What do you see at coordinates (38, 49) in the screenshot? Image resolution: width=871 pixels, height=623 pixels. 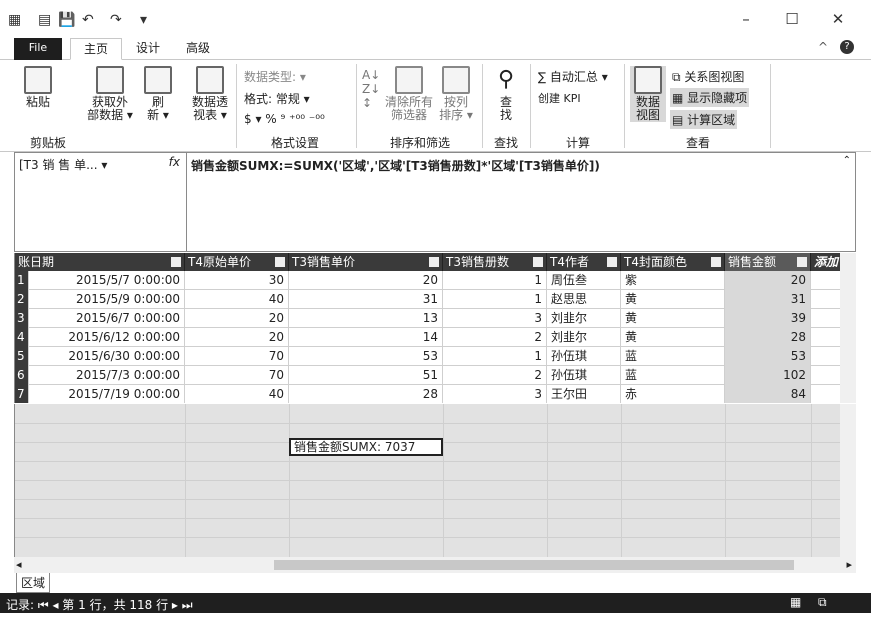 I see `tab-file: File` at bounding box center [38, 49].